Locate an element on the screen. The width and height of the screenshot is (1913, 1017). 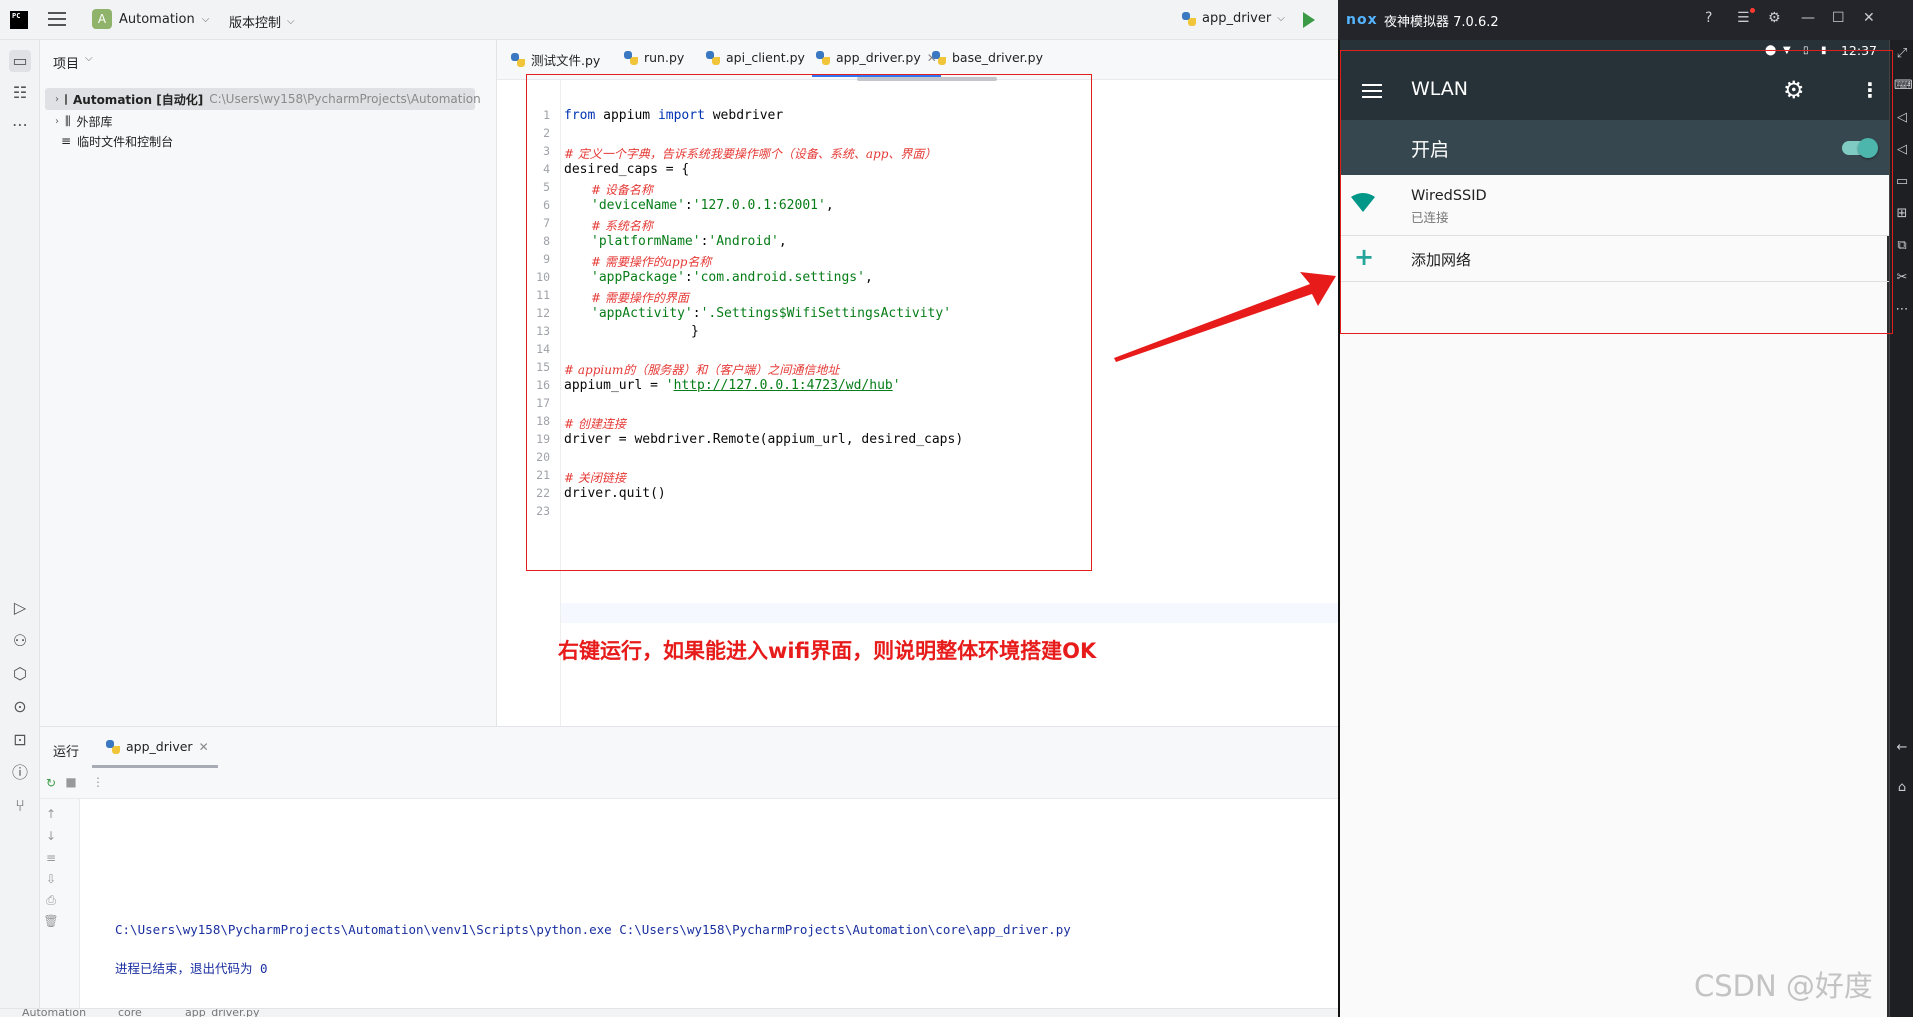
fullscreen-icon: ⤢ is located at coordinates (1902, 54).